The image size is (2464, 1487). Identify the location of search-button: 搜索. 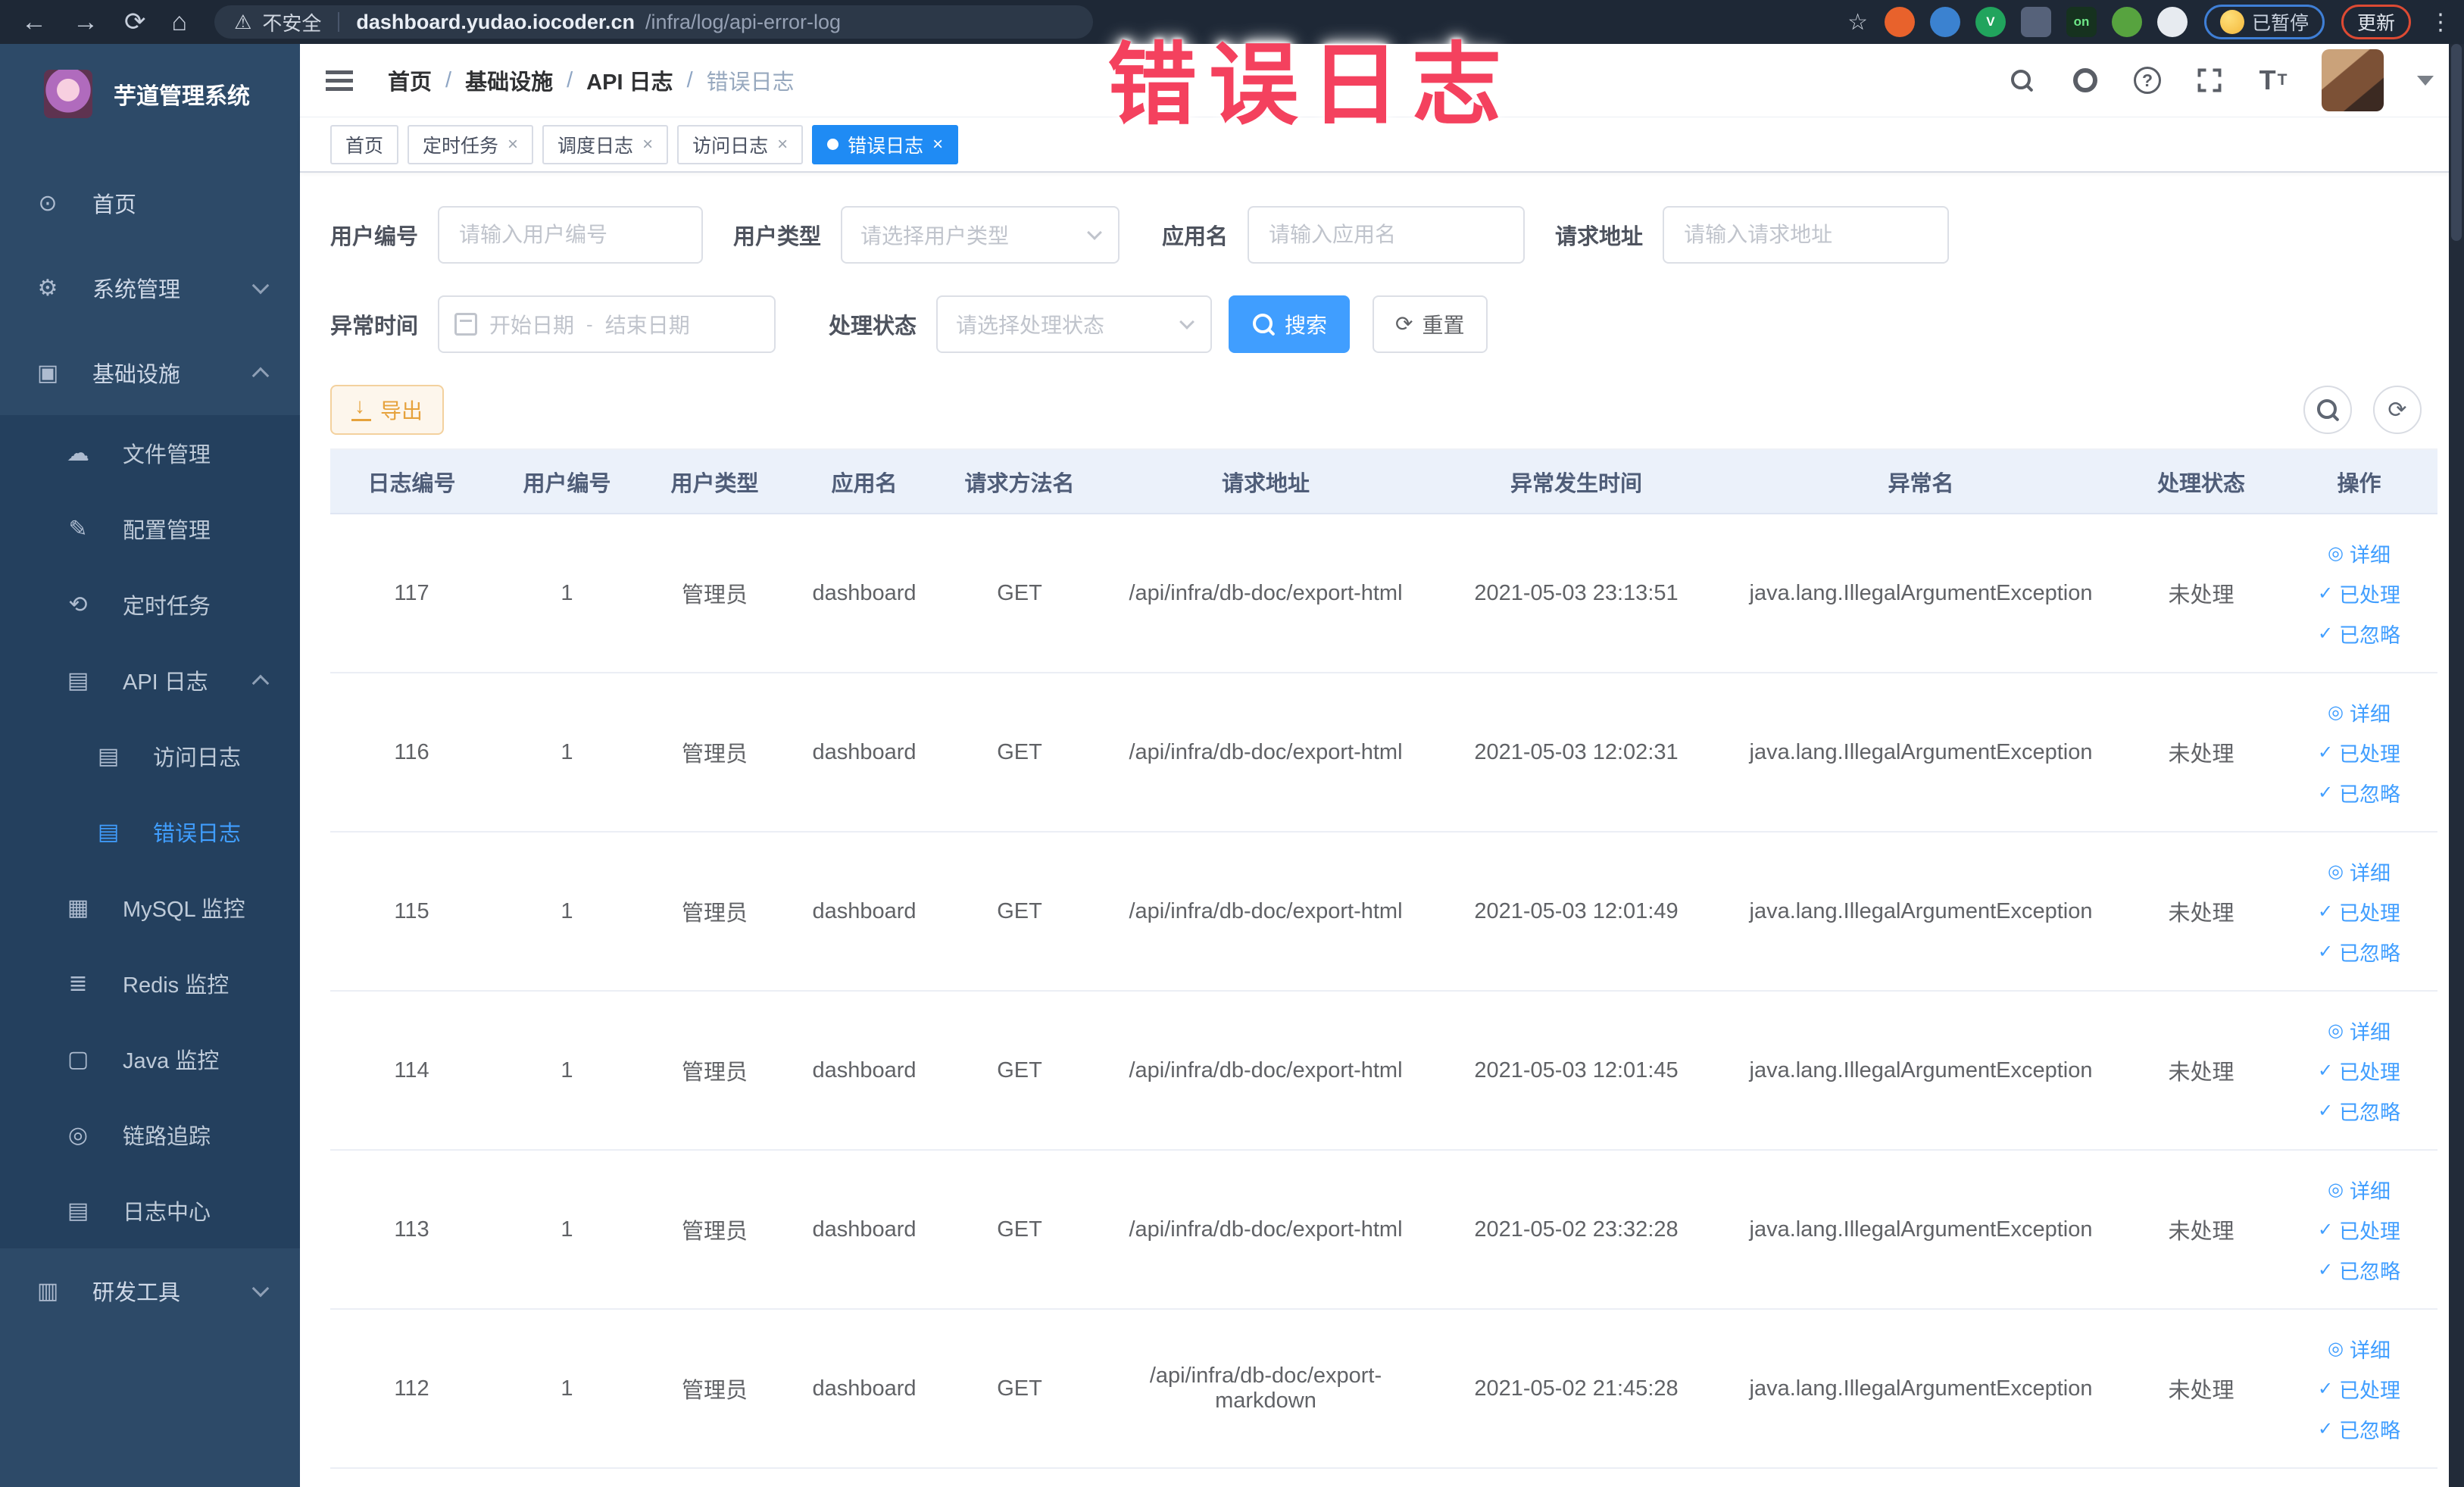
(1290, 324).